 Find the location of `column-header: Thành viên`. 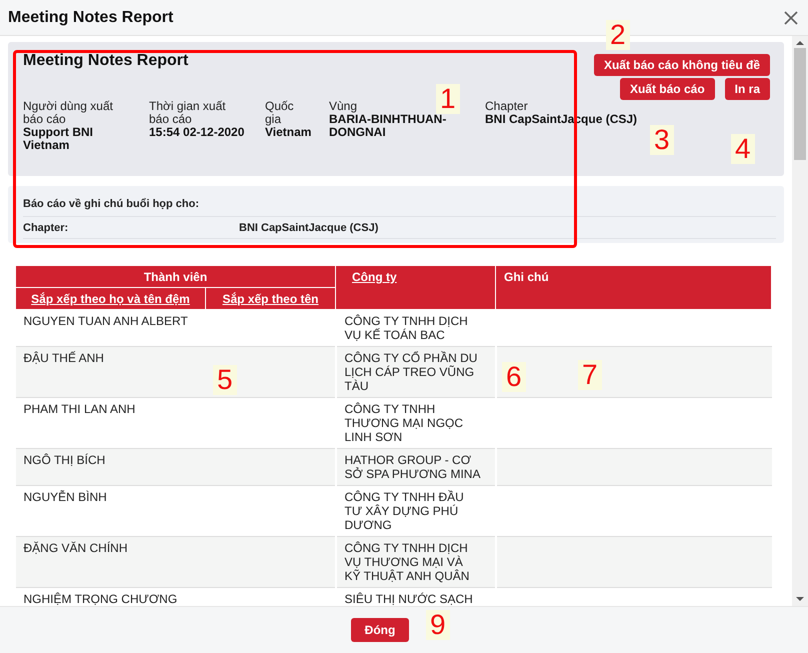

column-header: Thành viên is located at coordinates (176, 277).